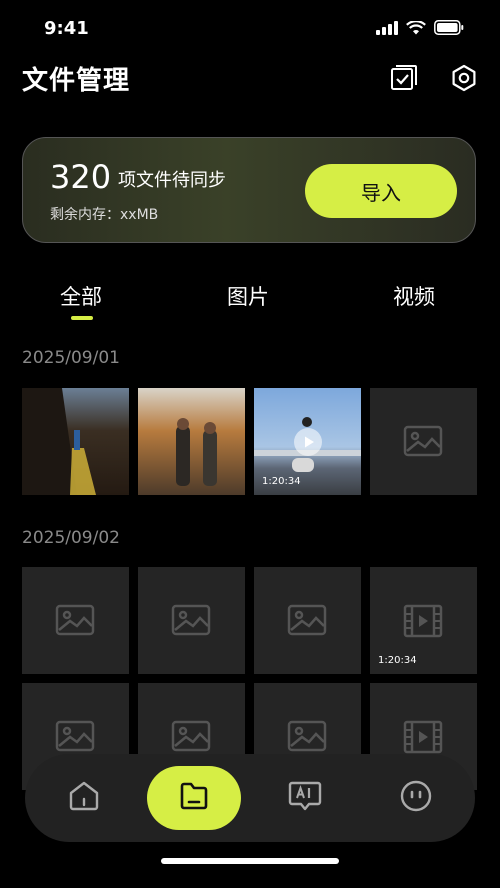 The height and width of the screenshot is (888, 500). I want to click on settings-button, so click(464, 80).